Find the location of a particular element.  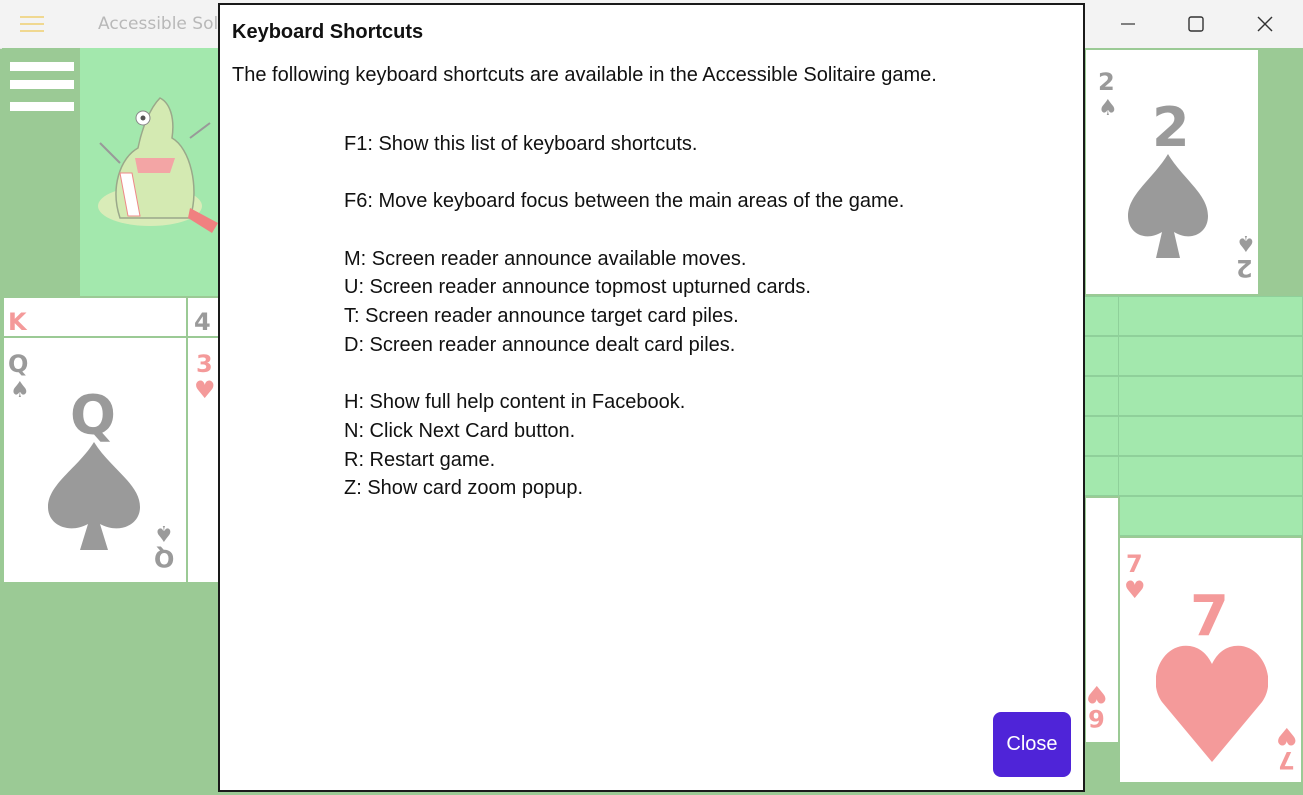

card-rank: 6 is located at coordinates (1096, 718).